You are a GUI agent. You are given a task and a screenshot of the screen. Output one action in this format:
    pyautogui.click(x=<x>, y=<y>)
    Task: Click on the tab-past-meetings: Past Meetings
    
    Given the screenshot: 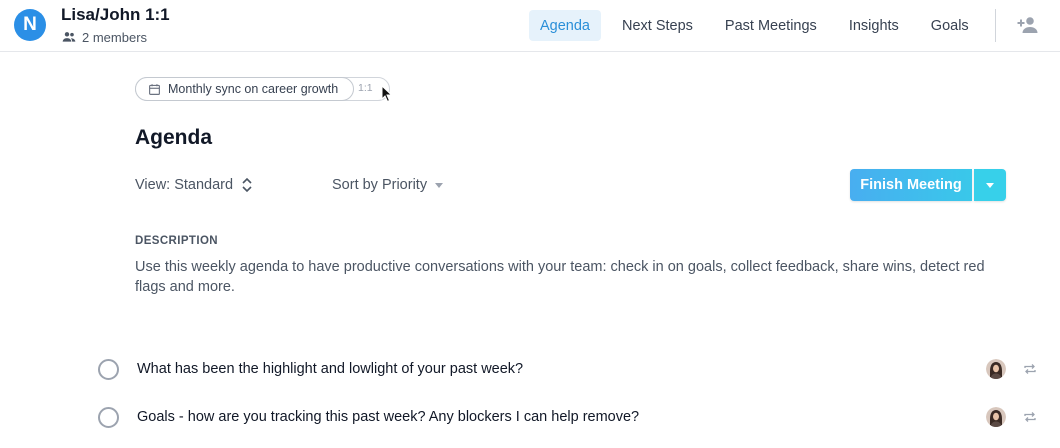 What is the action you would take?
    pyautogui.click(x=771, y=25)
    